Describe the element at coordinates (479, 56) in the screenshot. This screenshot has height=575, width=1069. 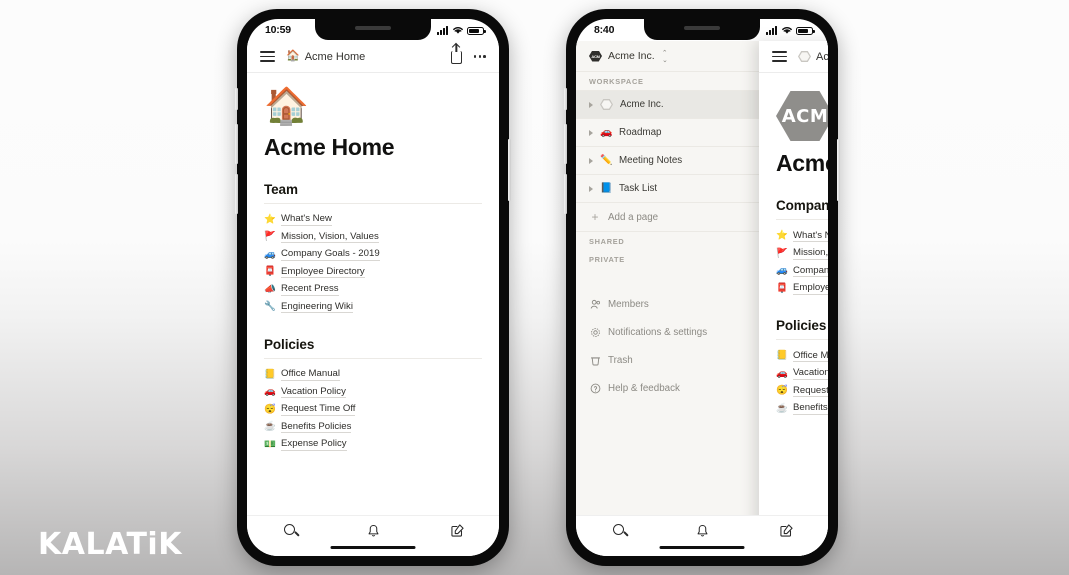
I see `more-options-icon` at that location.